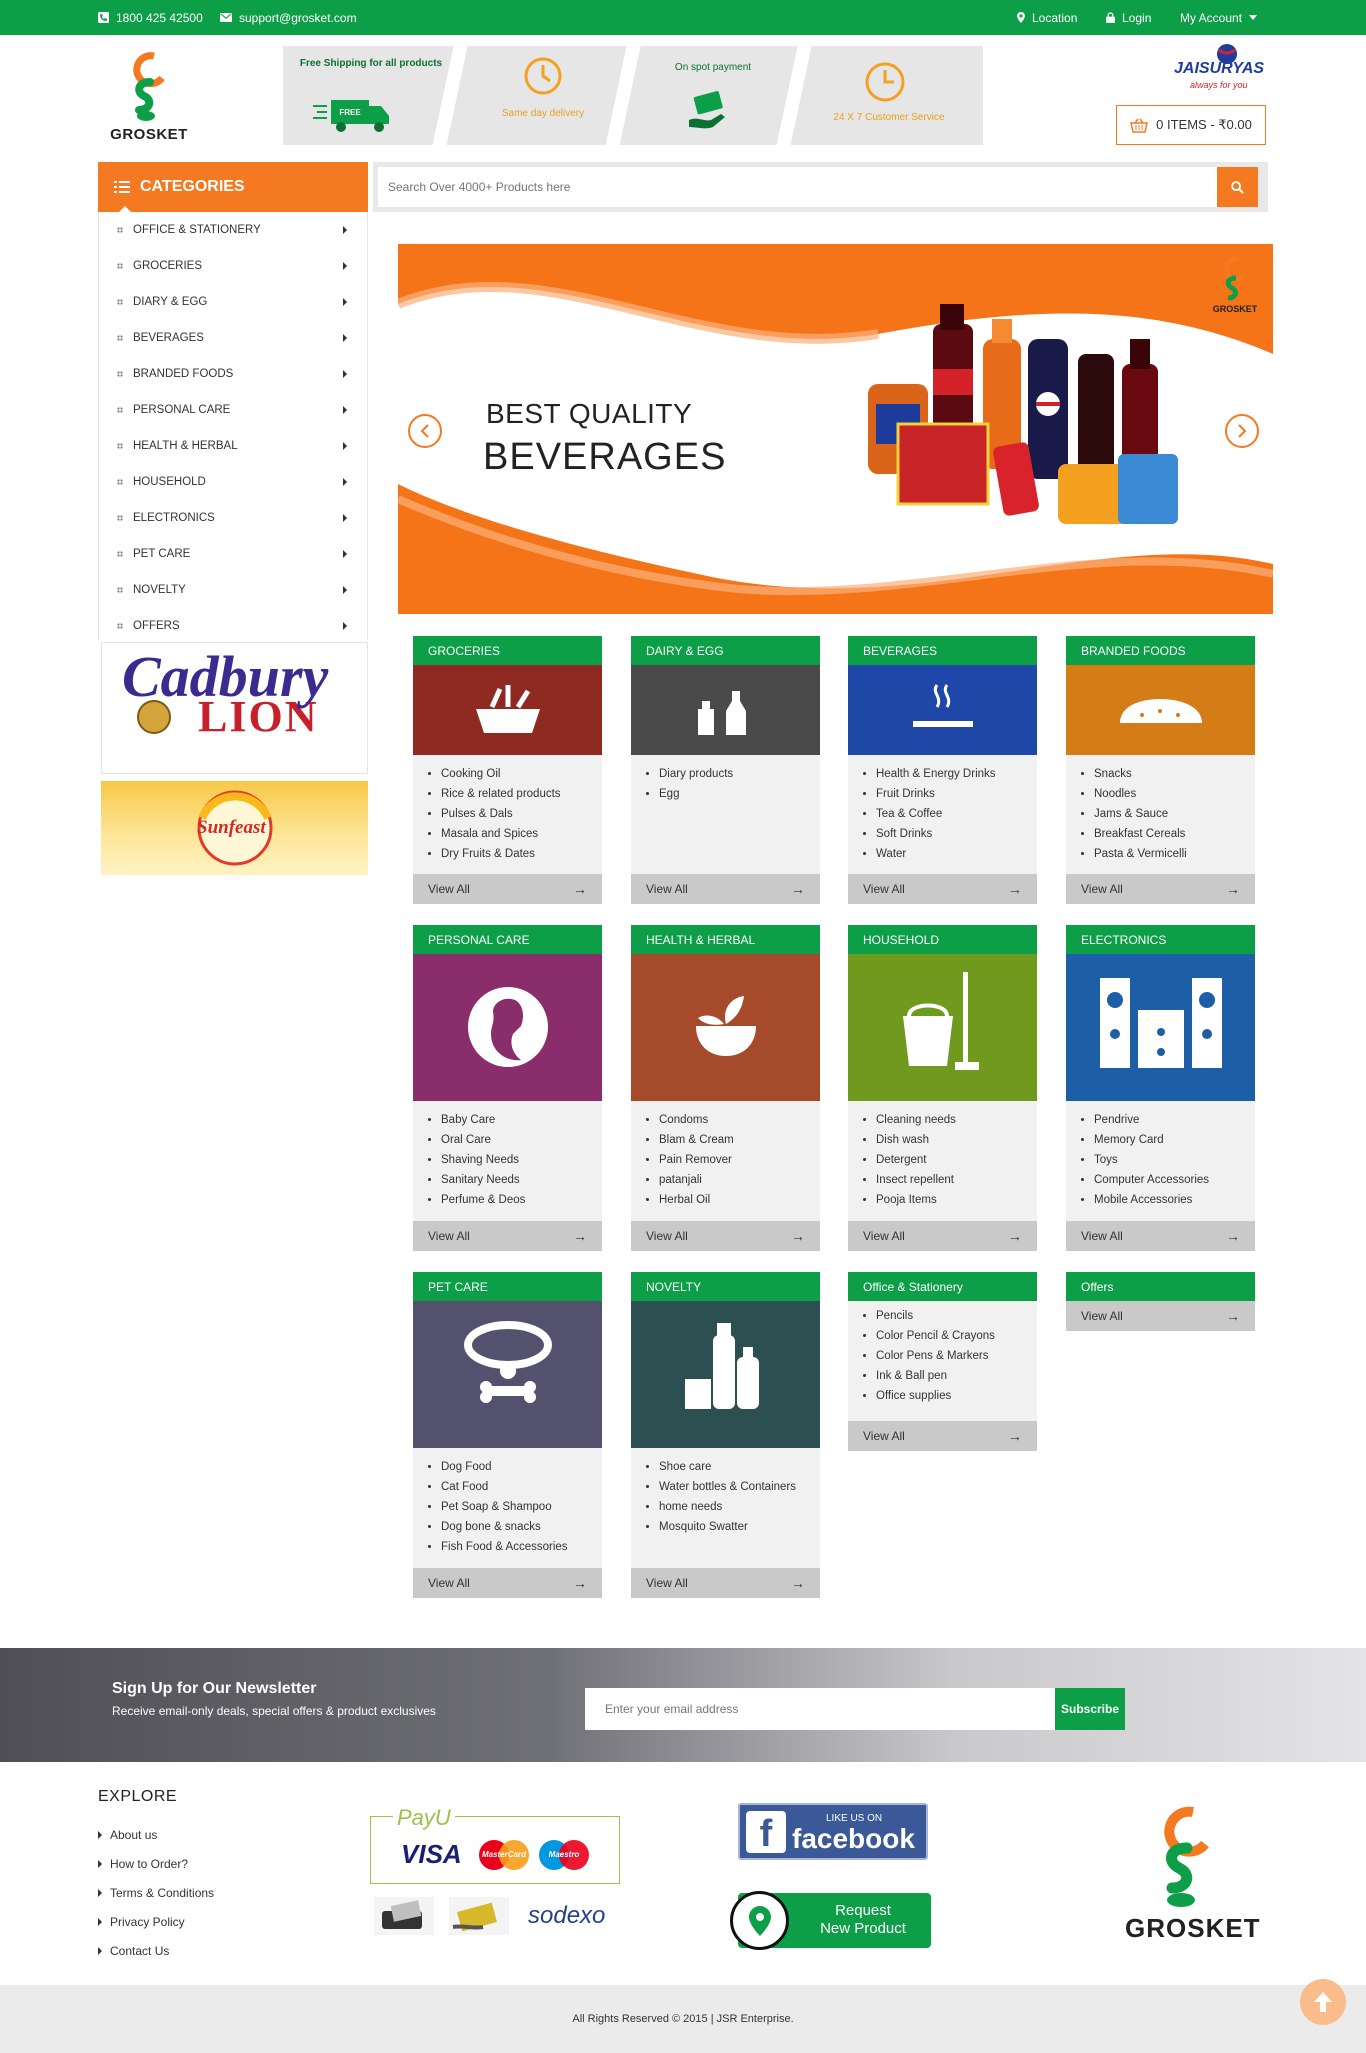 Image resolution: width=1366 pixels, height=2053 pixels. What do you see at coordinates (233, 187) in the screenshot?
I see `categories-header: CATEGORIES` at bounding box center [233, 187].